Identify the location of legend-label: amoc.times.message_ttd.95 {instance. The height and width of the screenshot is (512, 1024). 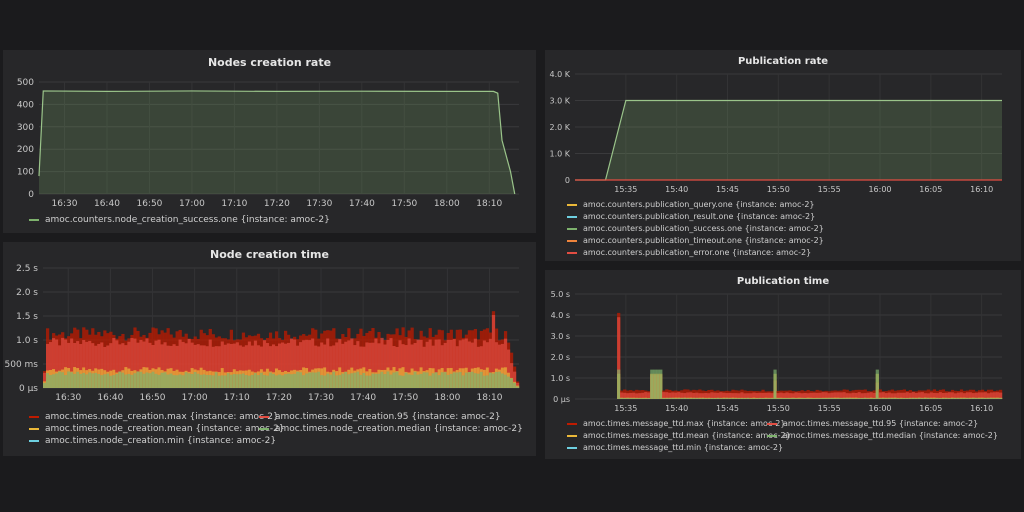
(881, 423).